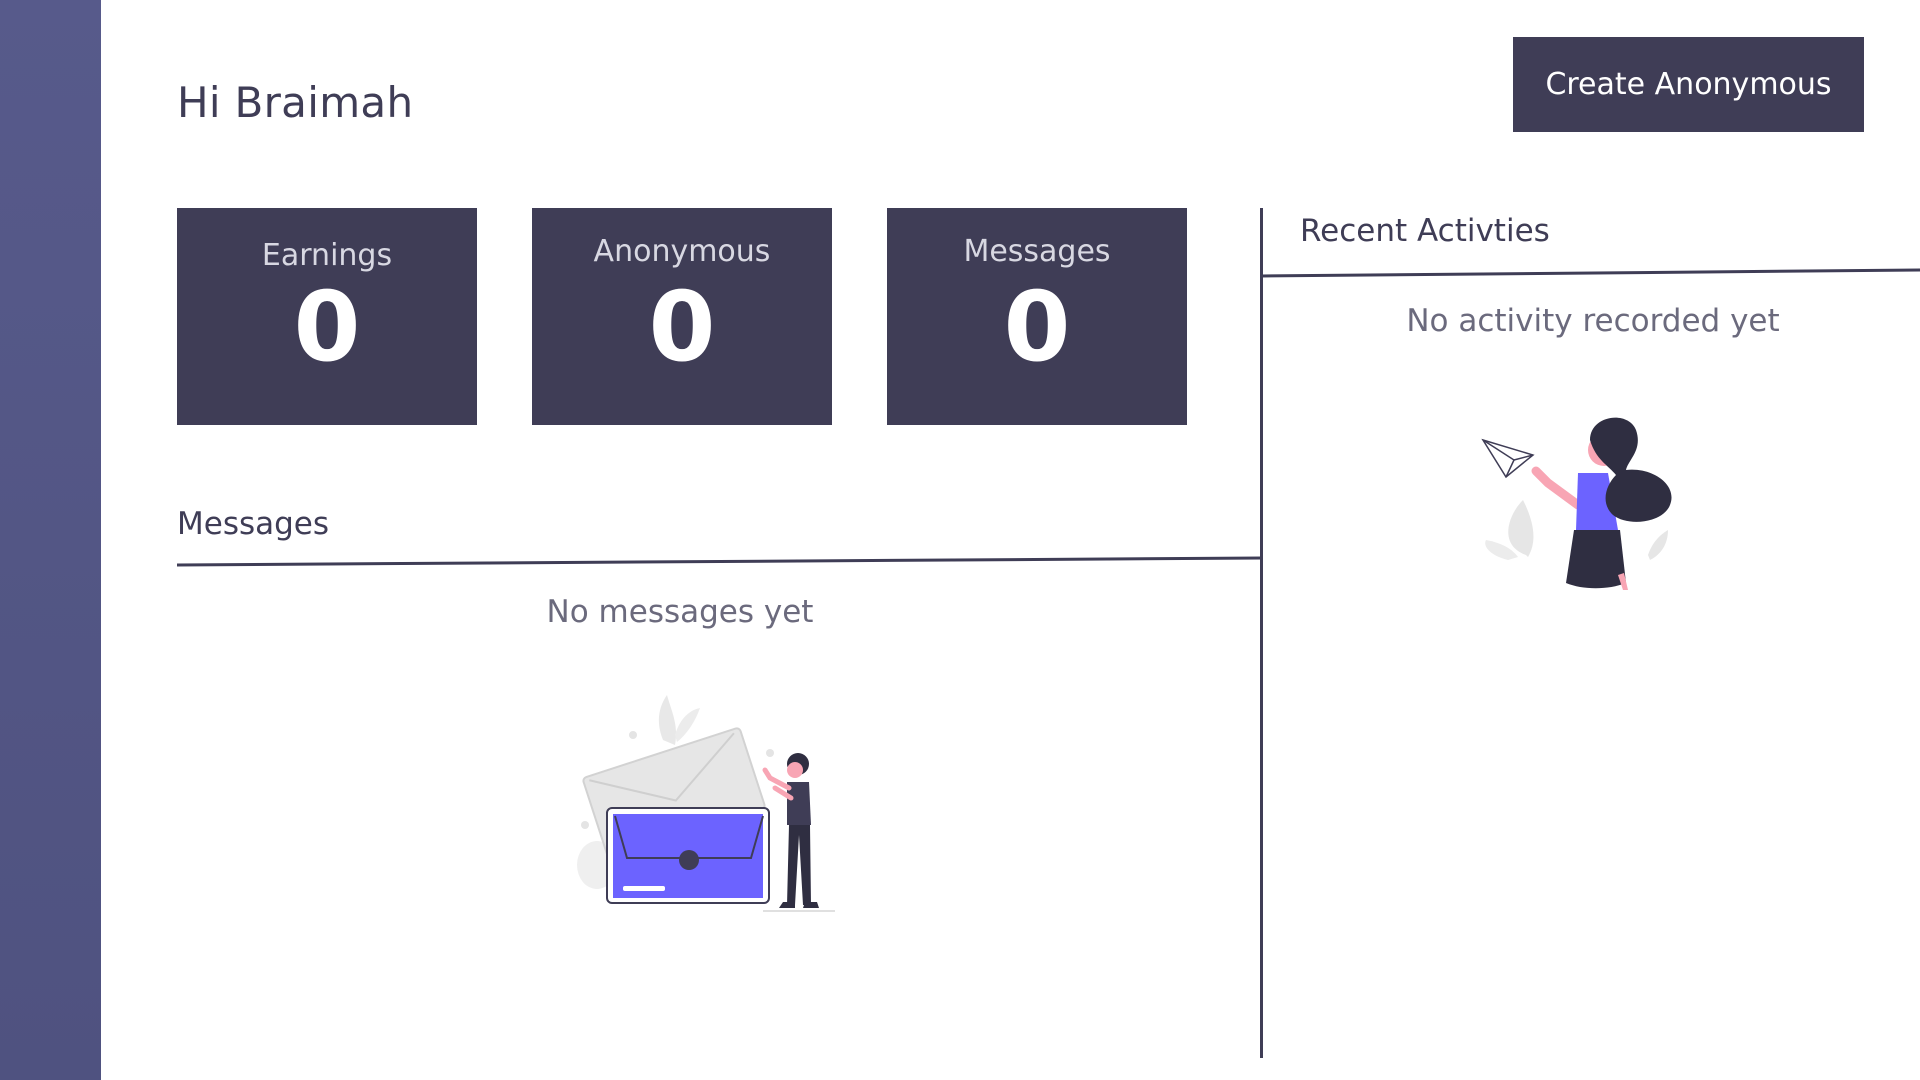 This screenshot has height=1080, width=1920. What do you see at coordinates (1037, 251) in the screenshot?
I see `stat-label: Messages` at bounding box center [1037, 251].